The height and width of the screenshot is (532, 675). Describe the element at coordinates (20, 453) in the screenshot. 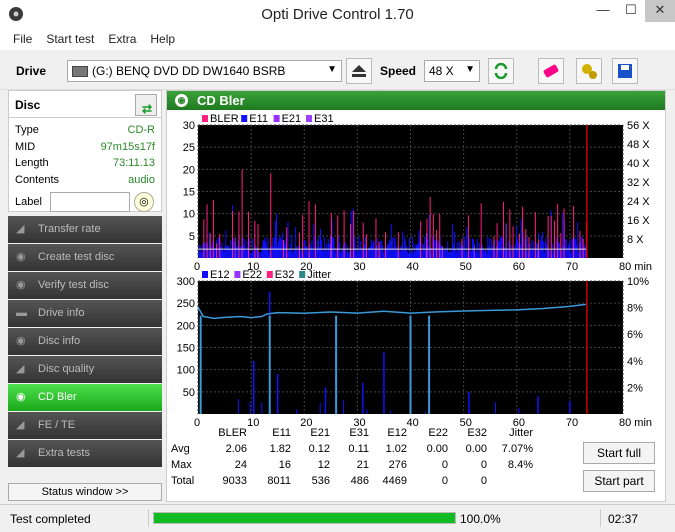

I see `extra-tests-icon: ◢` at that location.